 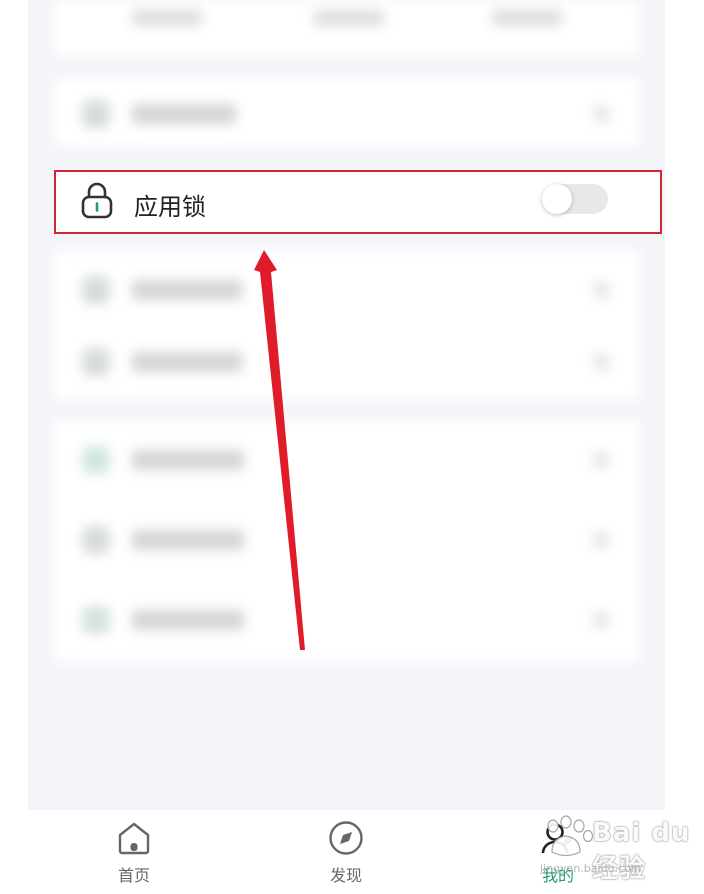 What do you see at coordinates (575, 199) in the screenshot?
I see `app-lock-toggle` at bounding box center [575, 199].